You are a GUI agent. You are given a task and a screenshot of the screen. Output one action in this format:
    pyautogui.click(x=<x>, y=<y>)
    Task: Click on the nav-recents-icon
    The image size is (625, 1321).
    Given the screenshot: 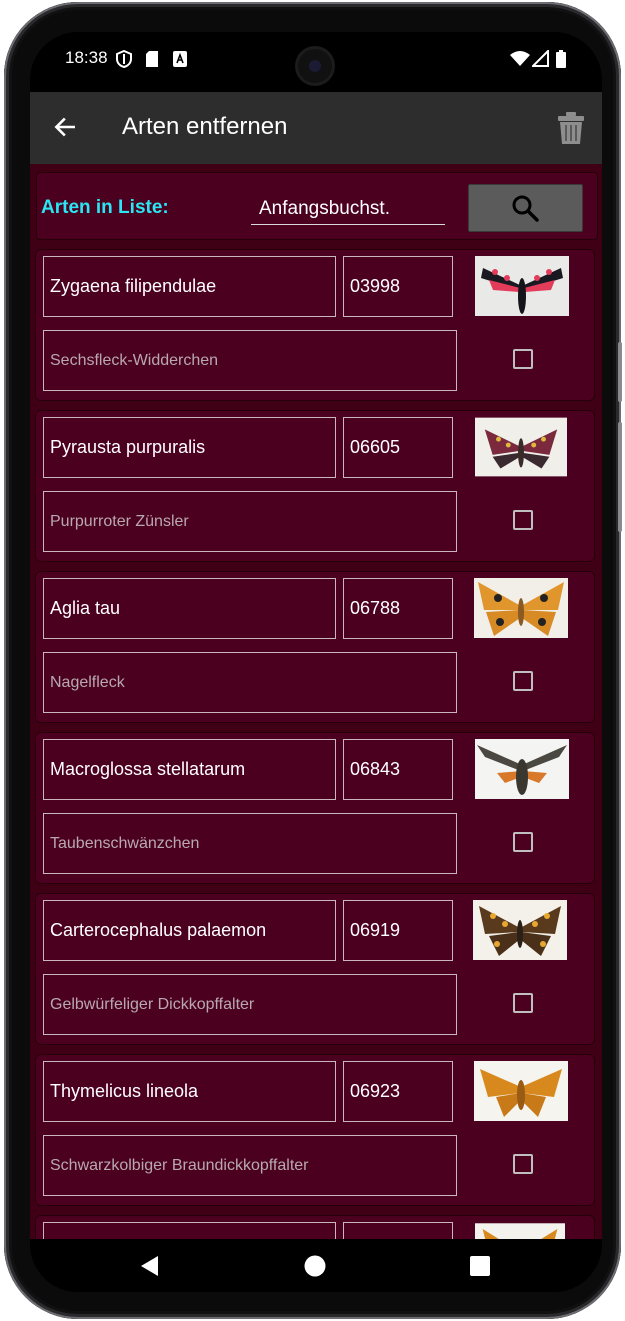 What is the action you would take?
    pyautogui.click(x=480, y=1266)
    